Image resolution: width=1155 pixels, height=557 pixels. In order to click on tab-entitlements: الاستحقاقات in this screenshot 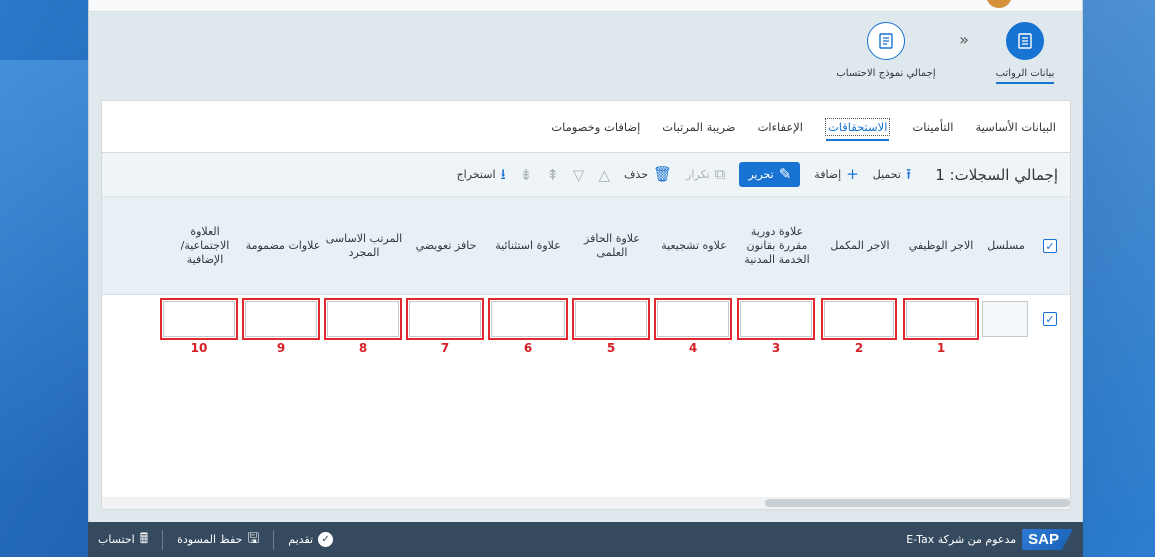, I will do `click(857, 129)`.